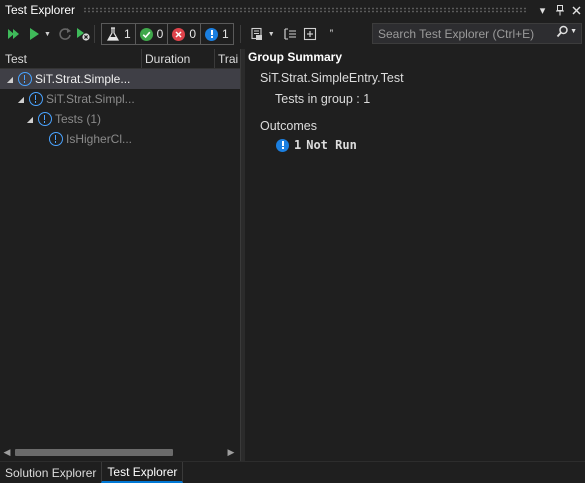  I want to click on failed-tests-filter-button: 0, so click(184, 34).